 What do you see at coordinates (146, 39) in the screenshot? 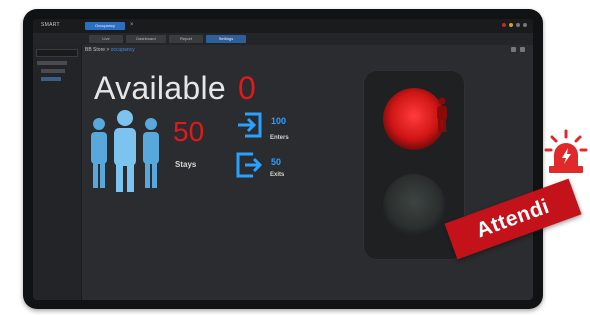
I see `subtab-dashboard: Dashboard` at bounding box center [146, 39].